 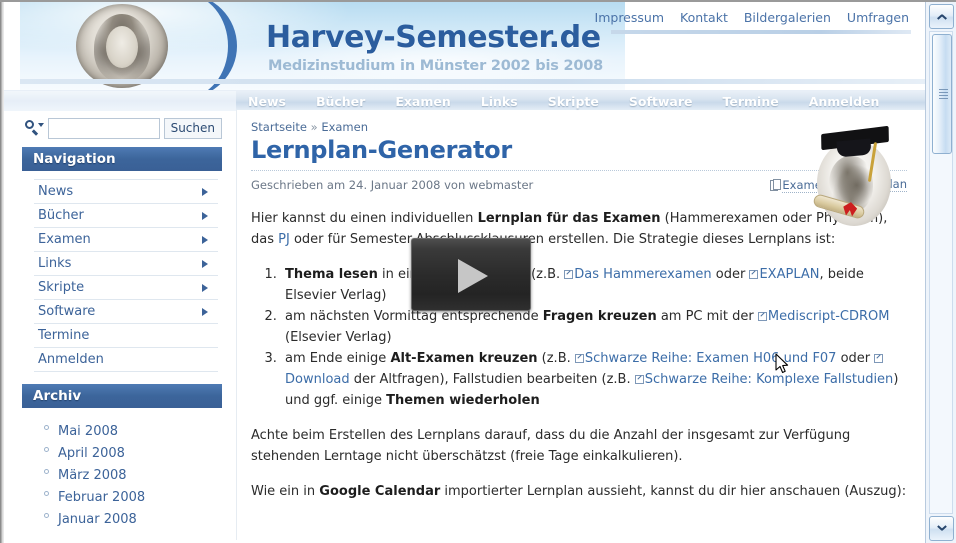 I want to click on link-das-hammerexamen: Das Hammerexamen, so click(x=642, y=274).